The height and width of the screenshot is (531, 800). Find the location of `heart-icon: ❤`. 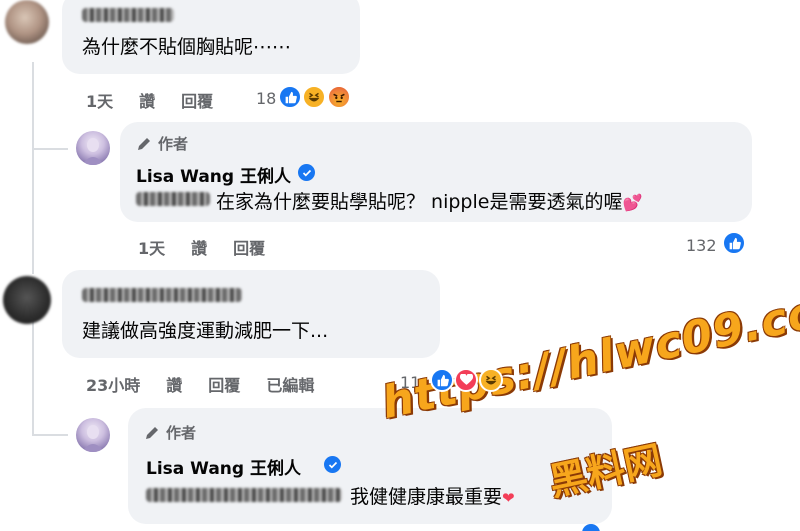

heart-icon: ❤ is located at coordinates (508, 498).